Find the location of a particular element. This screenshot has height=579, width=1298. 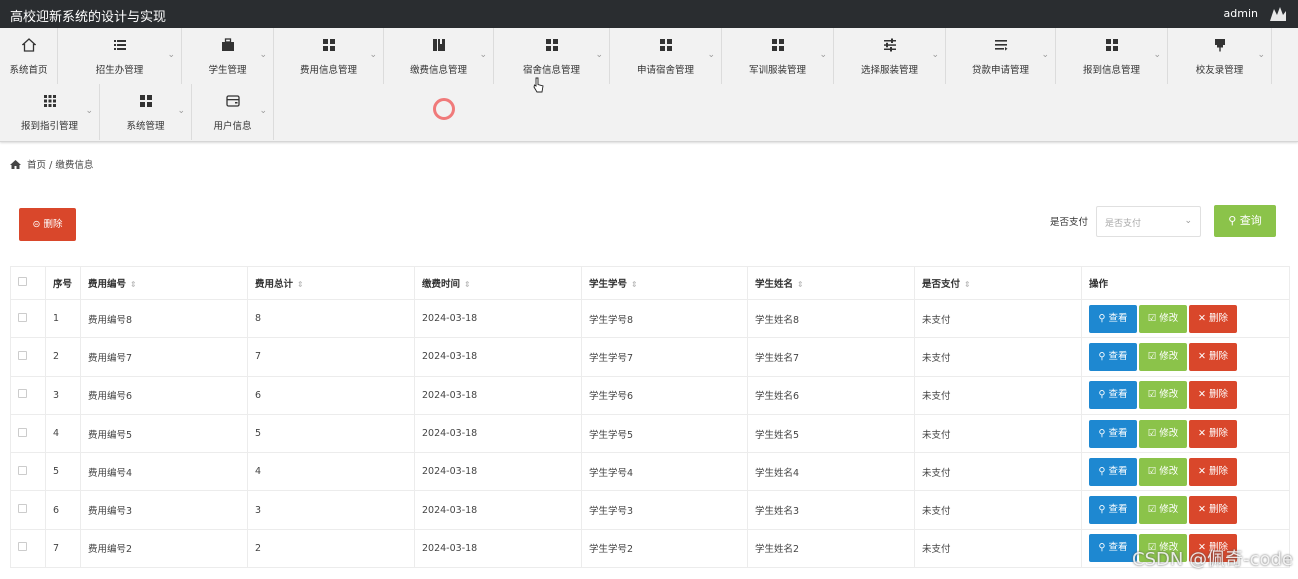

list-icon is located at coordinates (119, 45).